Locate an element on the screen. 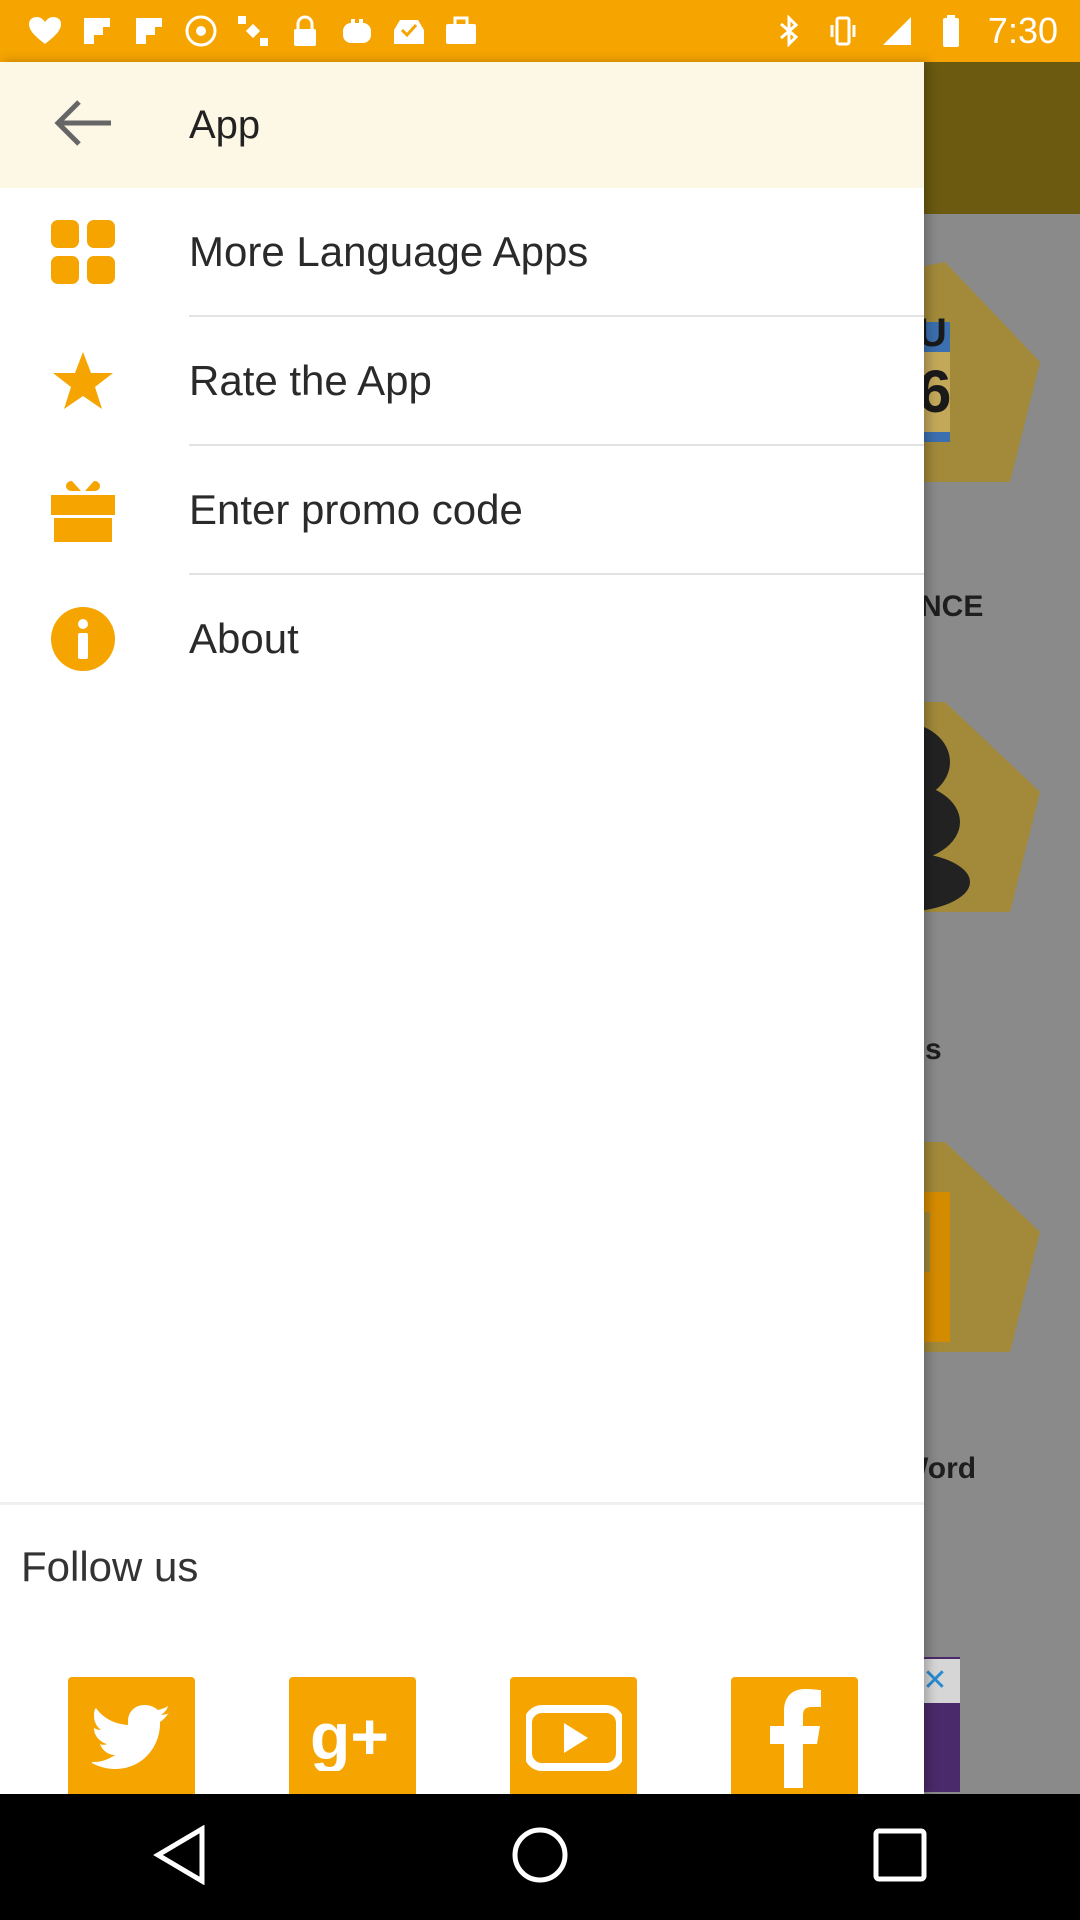 The width and height of the screenshot is (1080, 1920). apps-grid-icon is located at coordinates (83, 252).